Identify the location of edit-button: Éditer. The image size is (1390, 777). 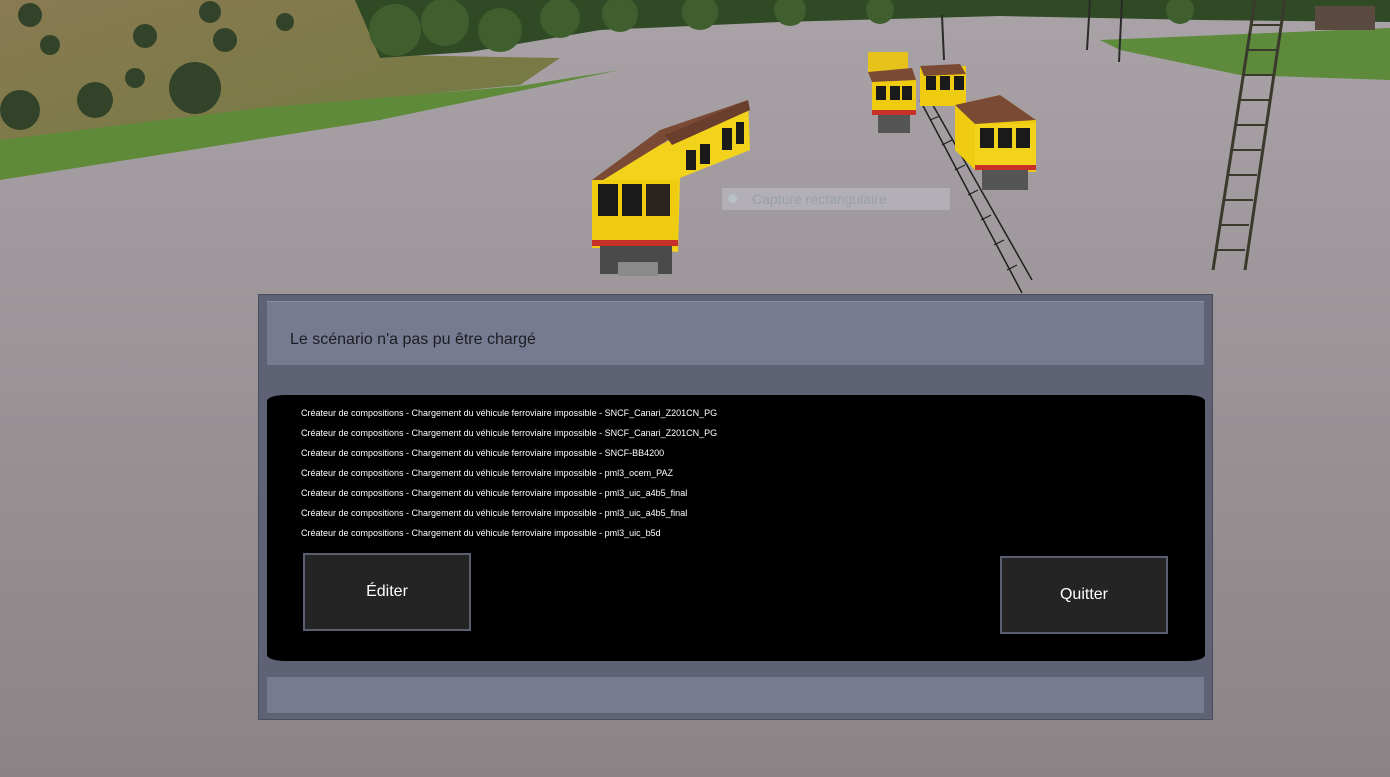
(387, 592).